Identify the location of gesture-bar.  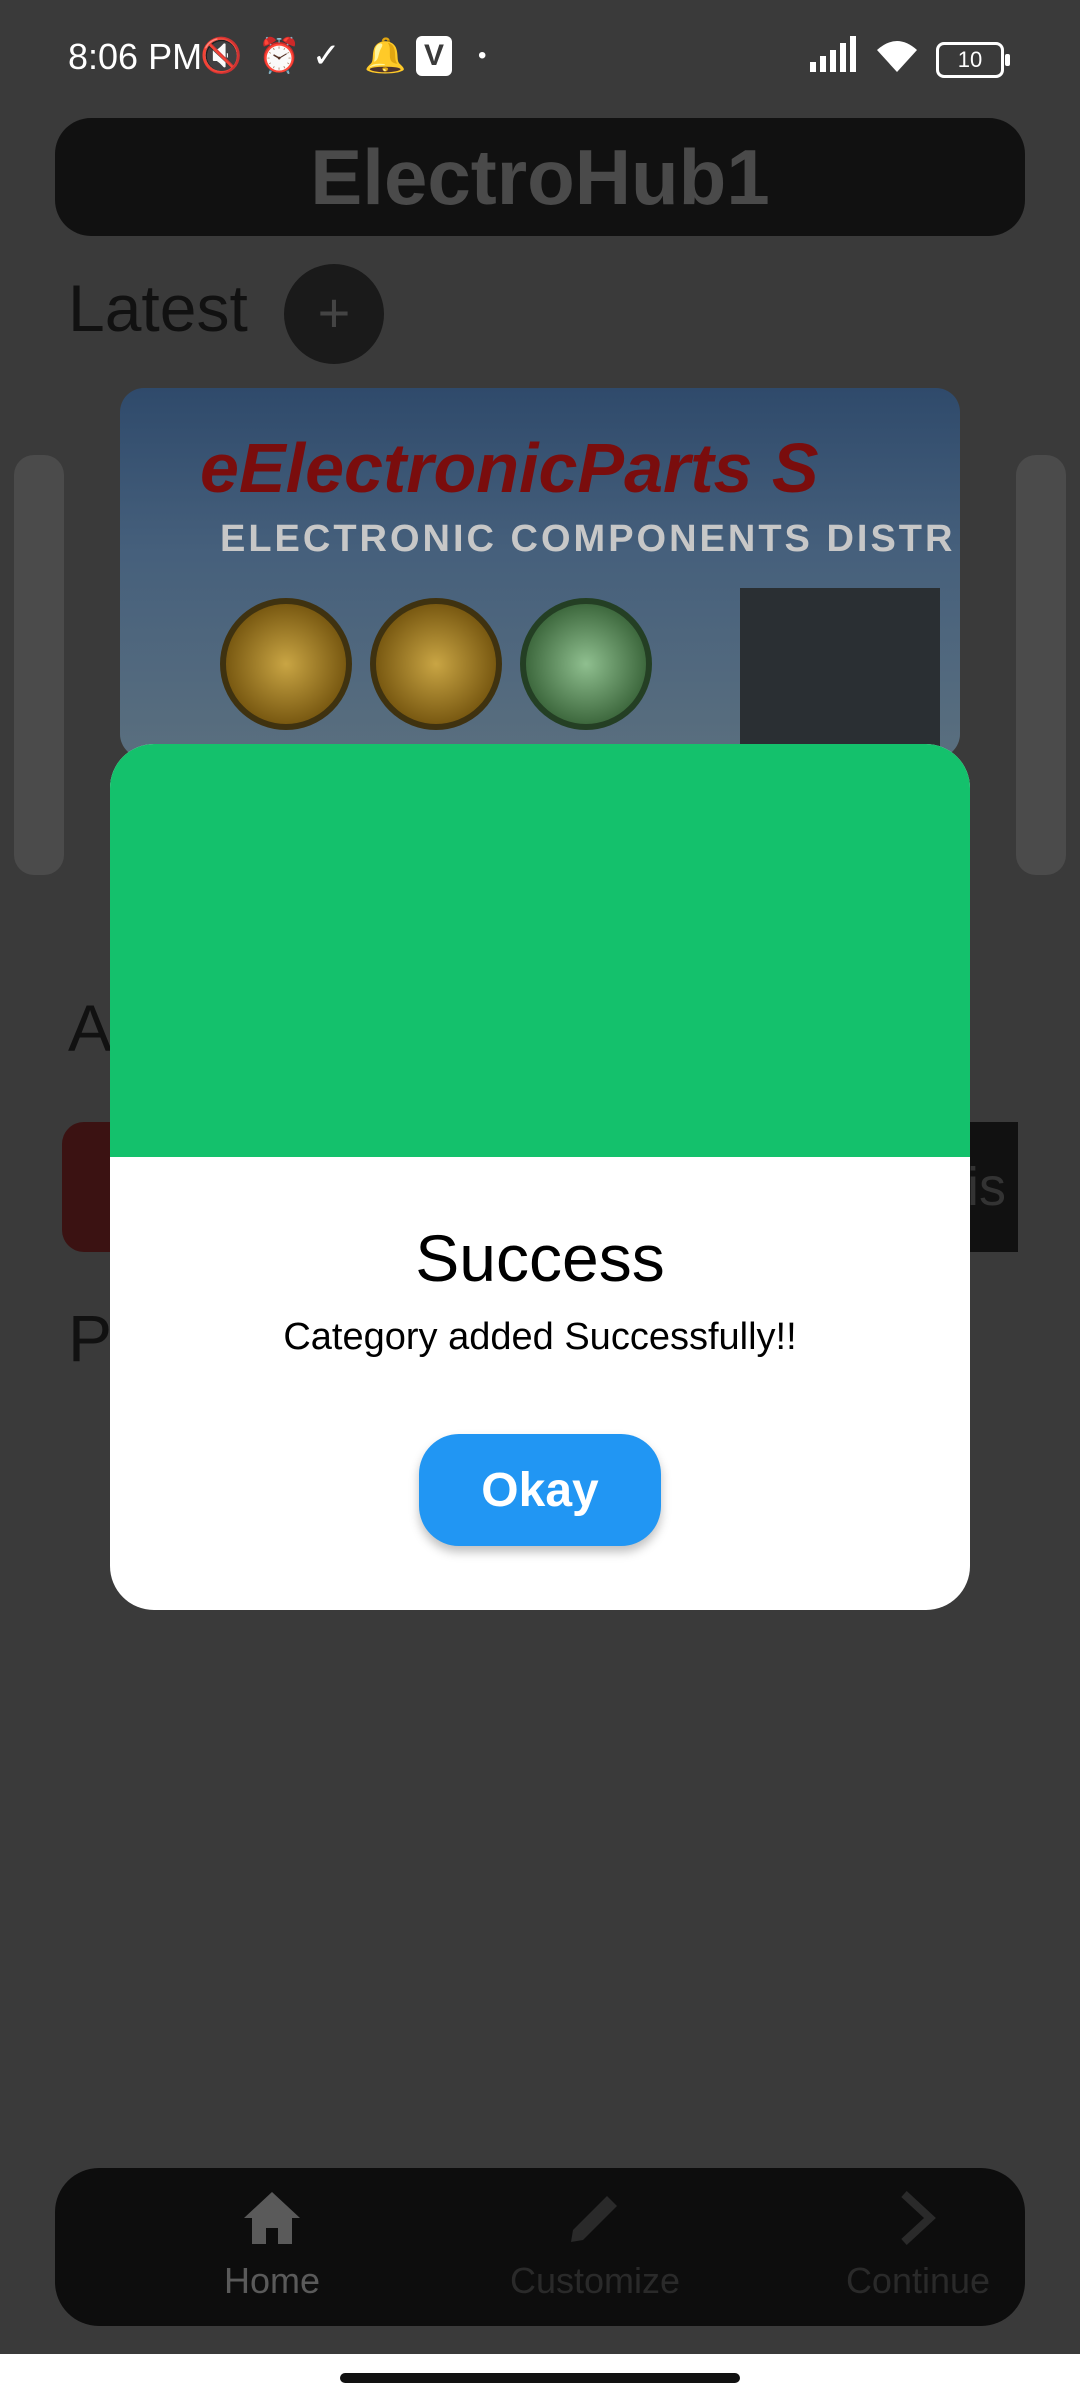
(540, 2378).